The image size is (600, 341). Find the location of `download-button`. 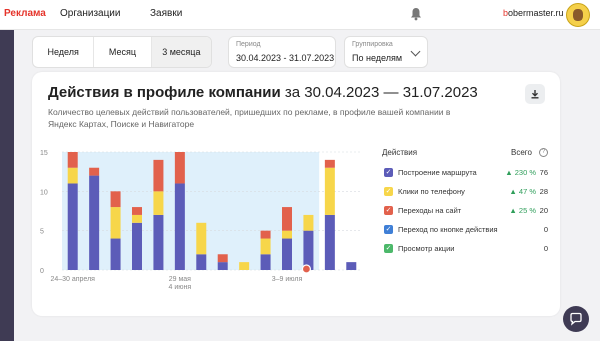

download-button is located at coordinates (535, 94).